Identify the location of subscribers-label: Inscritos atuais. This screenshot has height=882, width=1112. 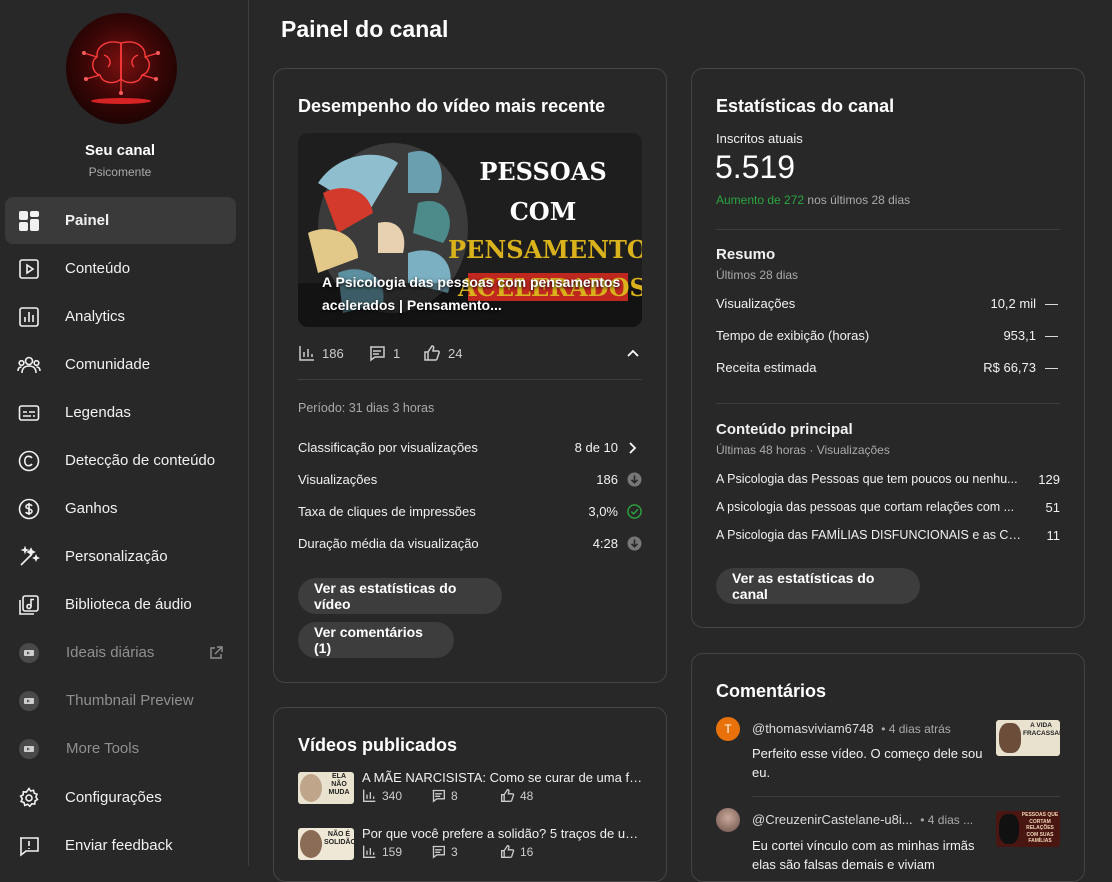
(759, 138).